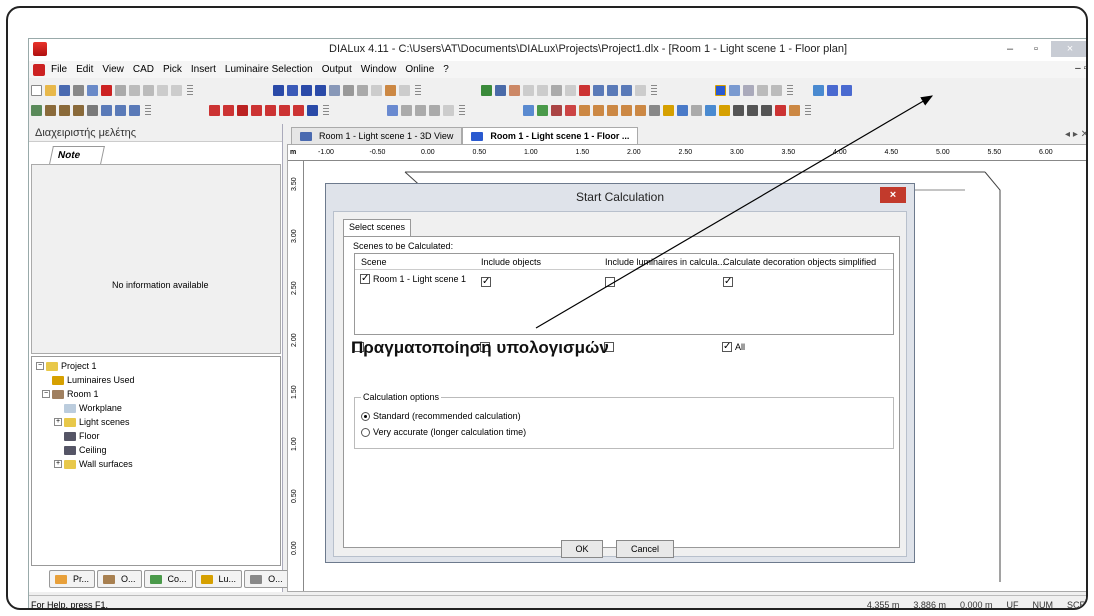 This screenshot has width=1094, height=616. What do you see at coordinates (390, 90) in the screenshot?
I see `luminaire-icon` at bounding box center [390, 90].